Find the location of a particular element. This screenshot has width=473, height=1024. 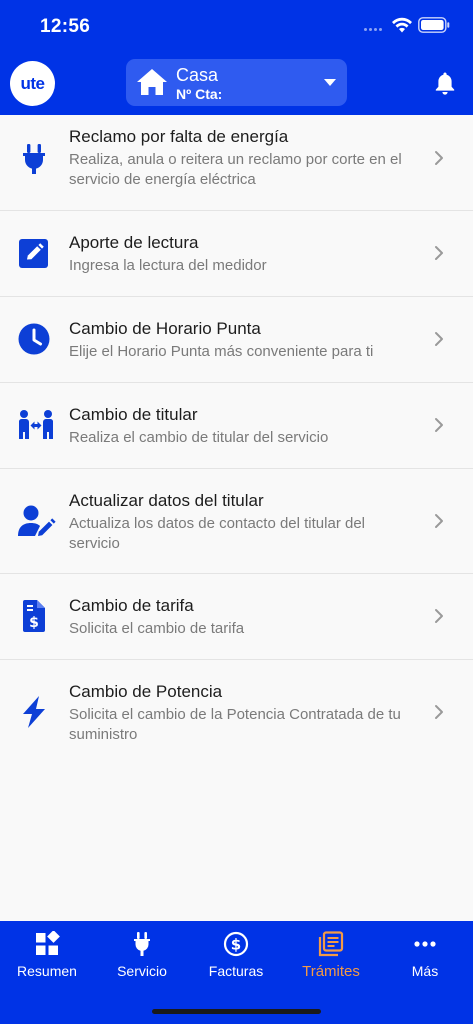

more-icon is located at coordinates (425, 944).